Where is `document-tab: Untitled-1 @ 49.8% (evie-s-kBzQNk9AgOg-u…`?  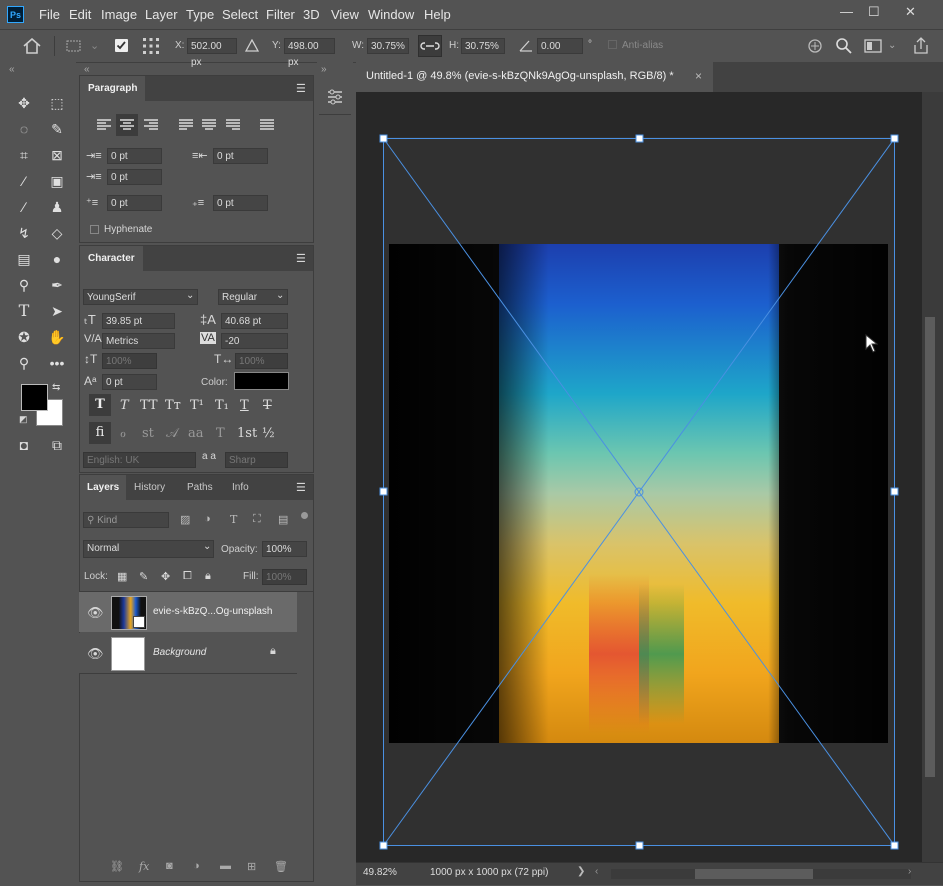 document-tab: Untitled-1 @ 49.8% (evie-s-kBzQNk9AgOg-u… is located at coordinates (534, 77).